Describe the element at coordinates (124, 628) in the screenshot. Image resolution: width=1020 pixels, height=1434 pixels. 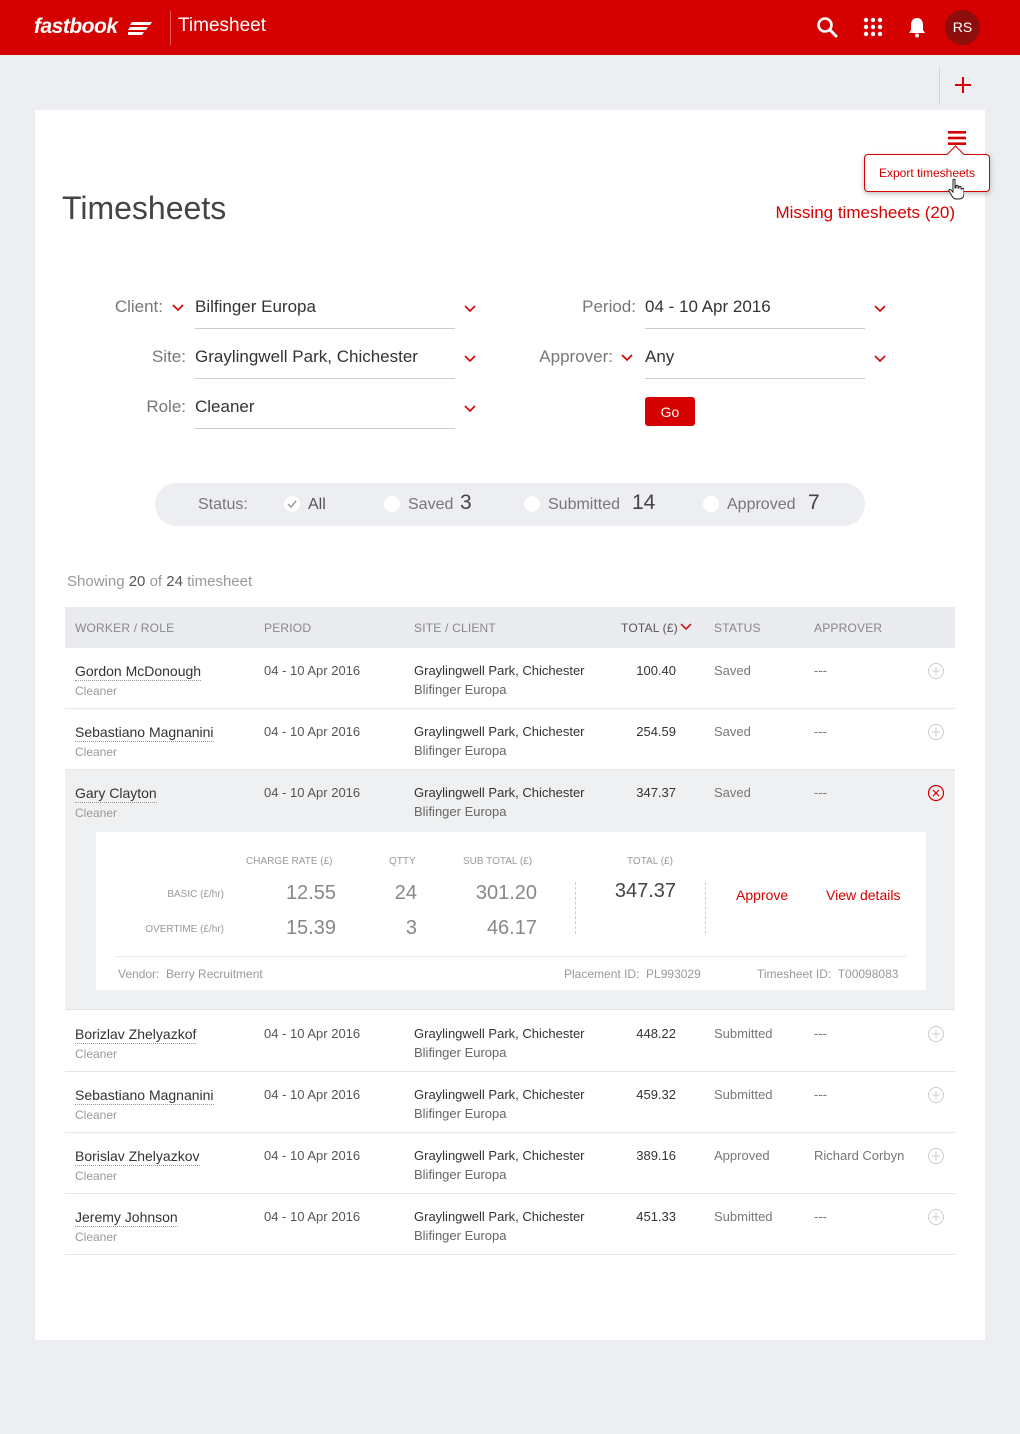
I see `col-worker-role: WORKER / ROLE` at that location.